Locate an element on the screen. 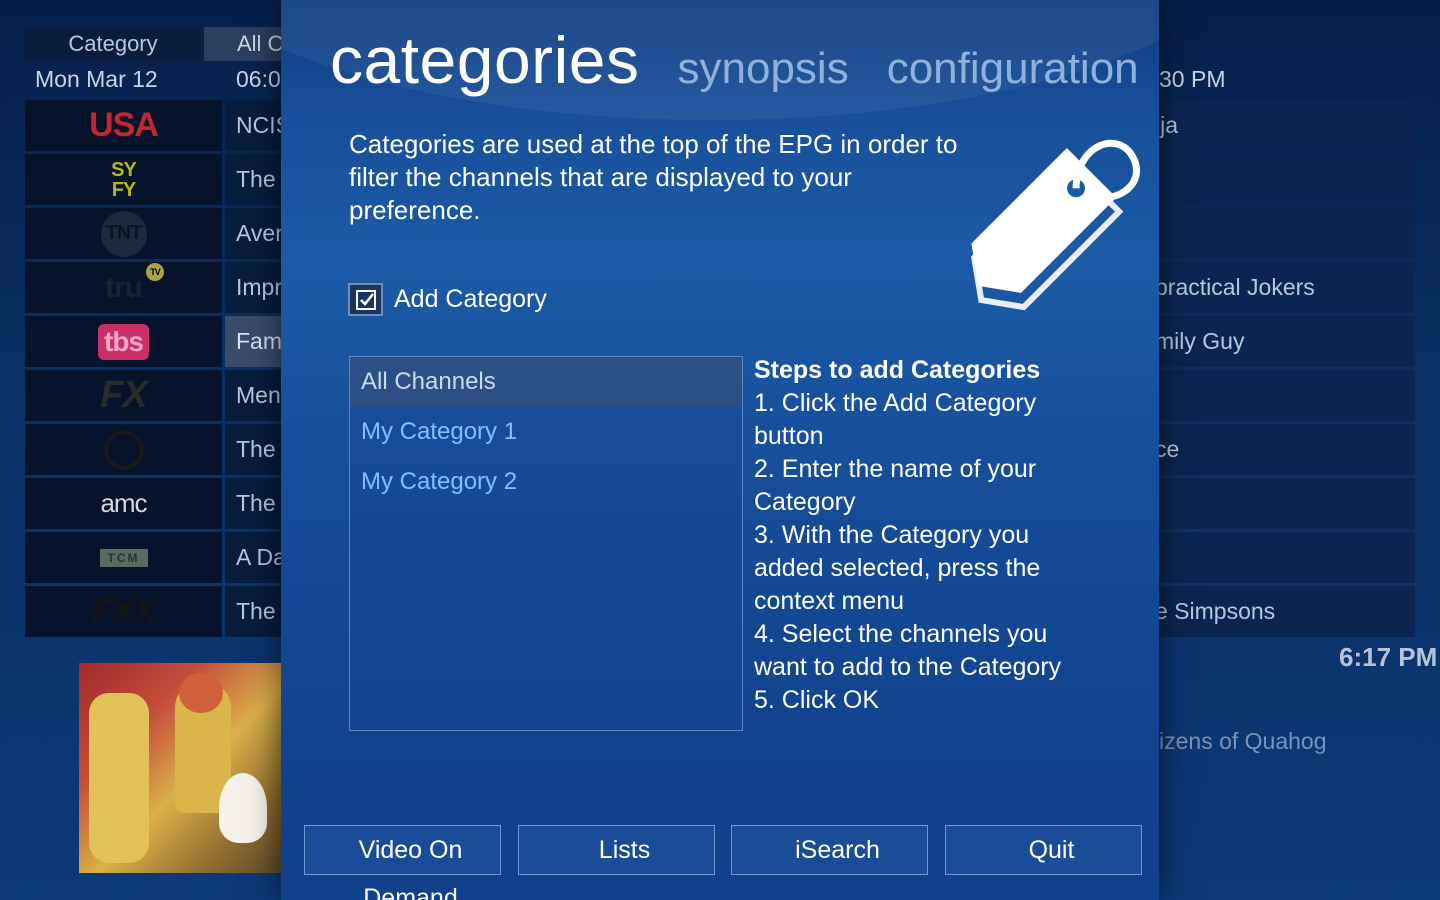  step-item: 1. Click the Add Category button is located at coordinates (895, 419).